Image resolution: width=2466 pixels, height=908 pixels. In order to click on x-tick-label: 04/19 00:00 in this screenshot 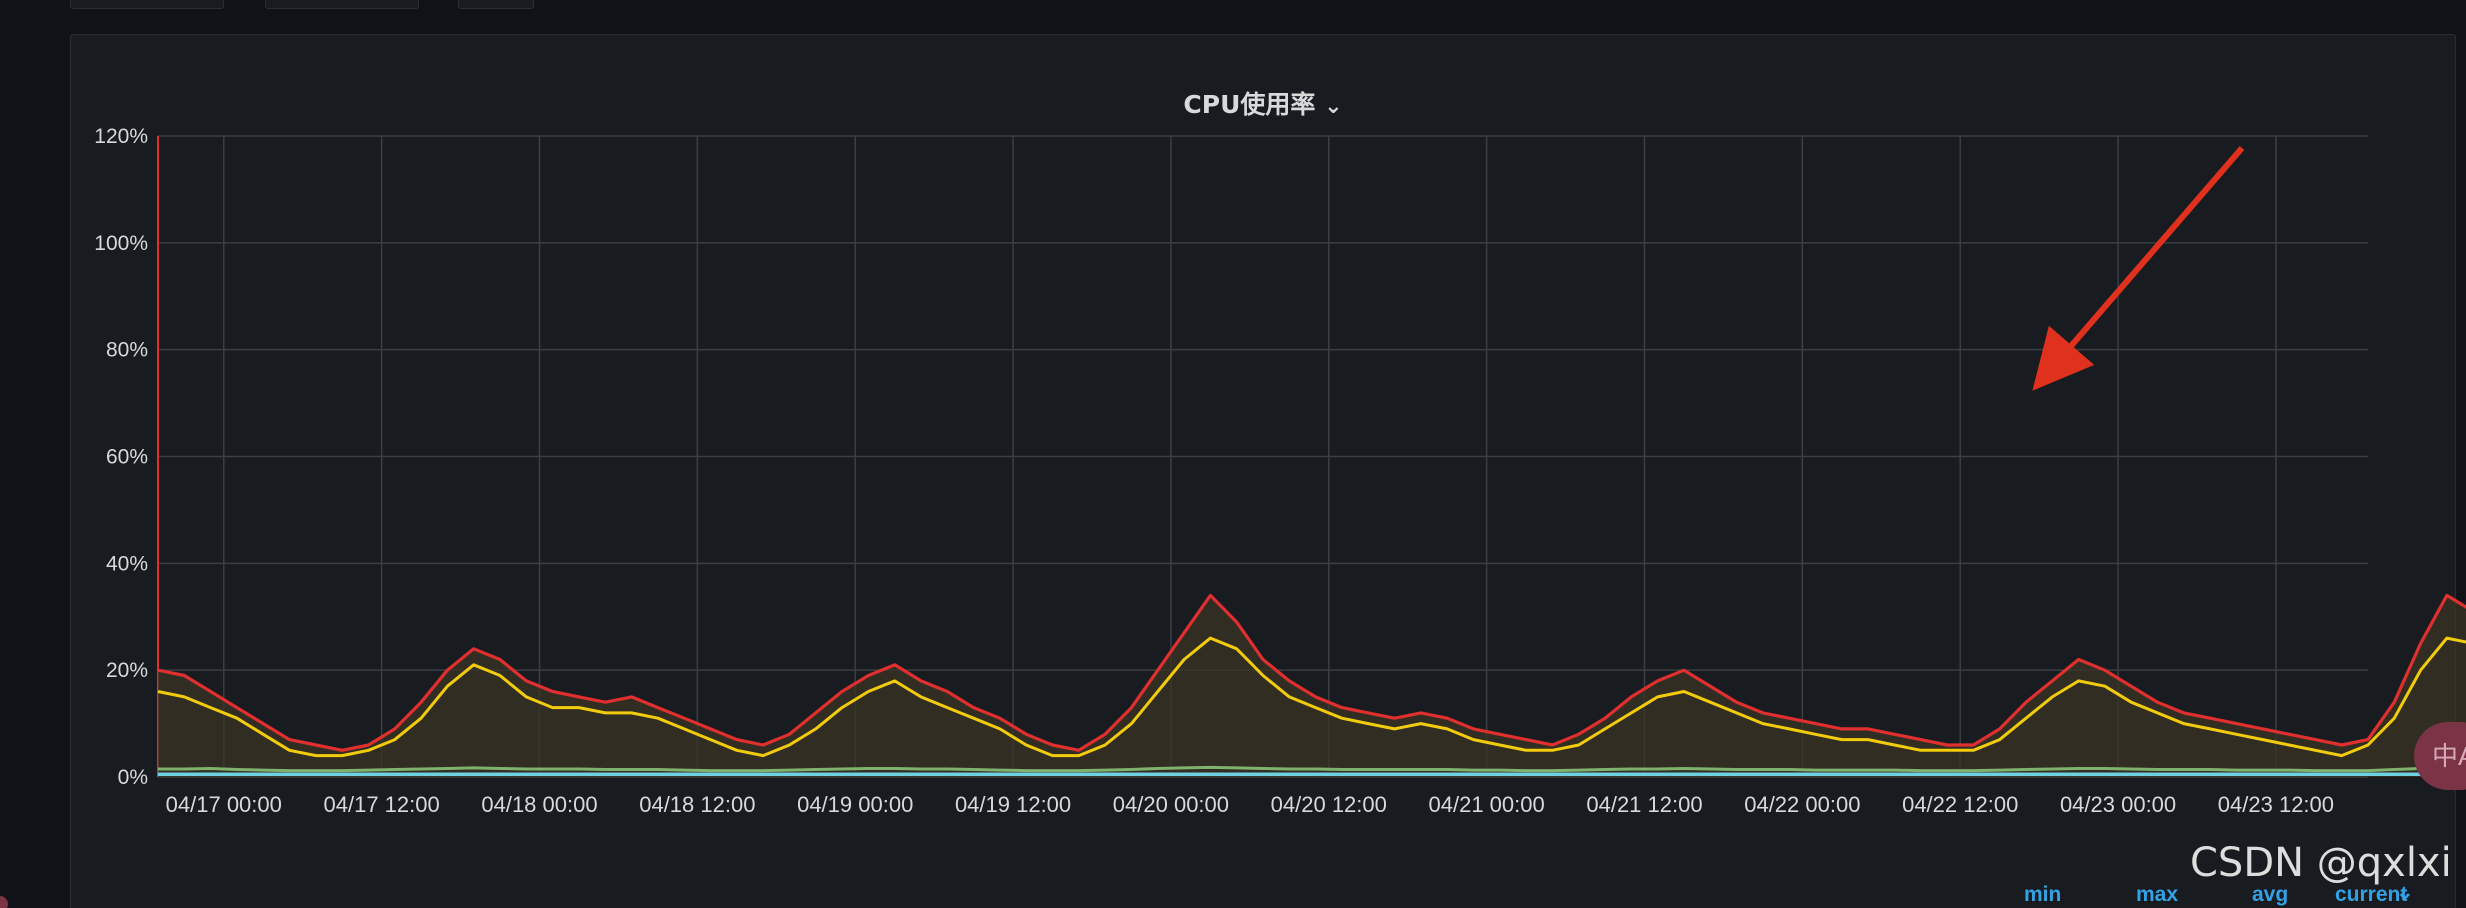, I will do `click(855, 804)`.